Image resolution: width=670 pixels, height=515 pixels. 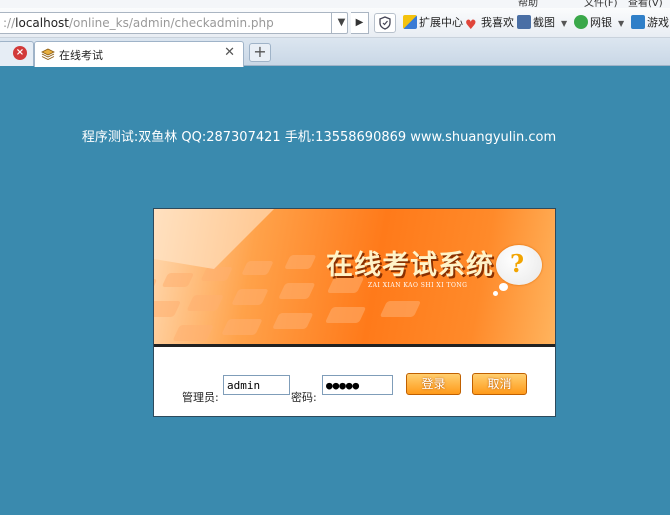 I want to click on tab-label: 在线考试, so click(x=81, y=55).